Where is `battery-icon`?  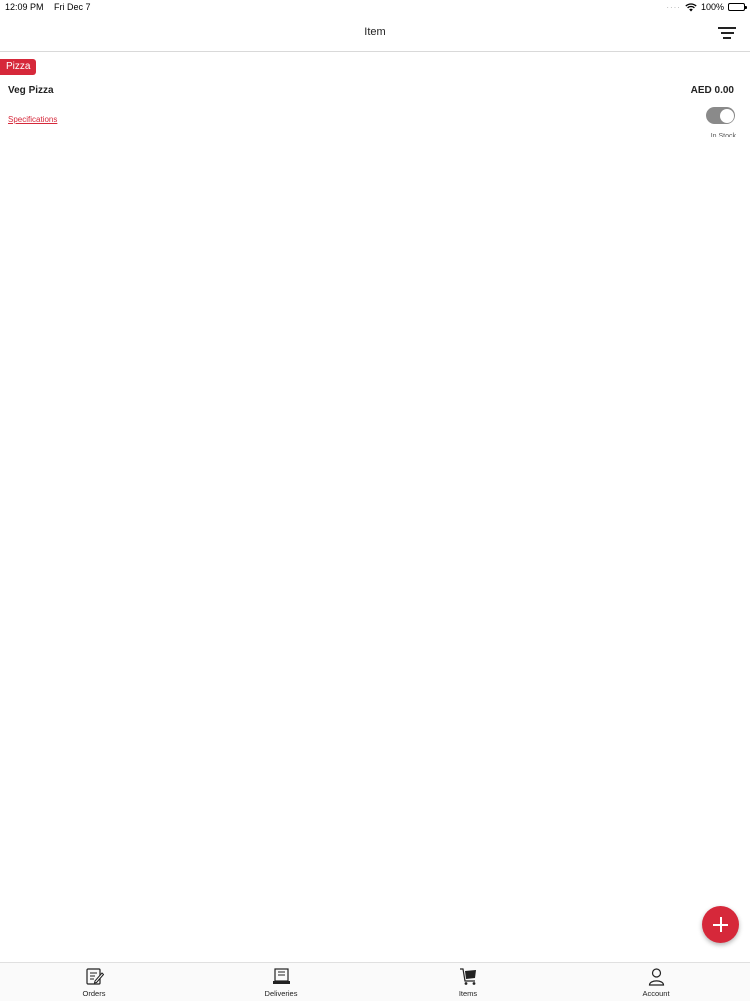 battery-icon is located at coordinates (737, 7).